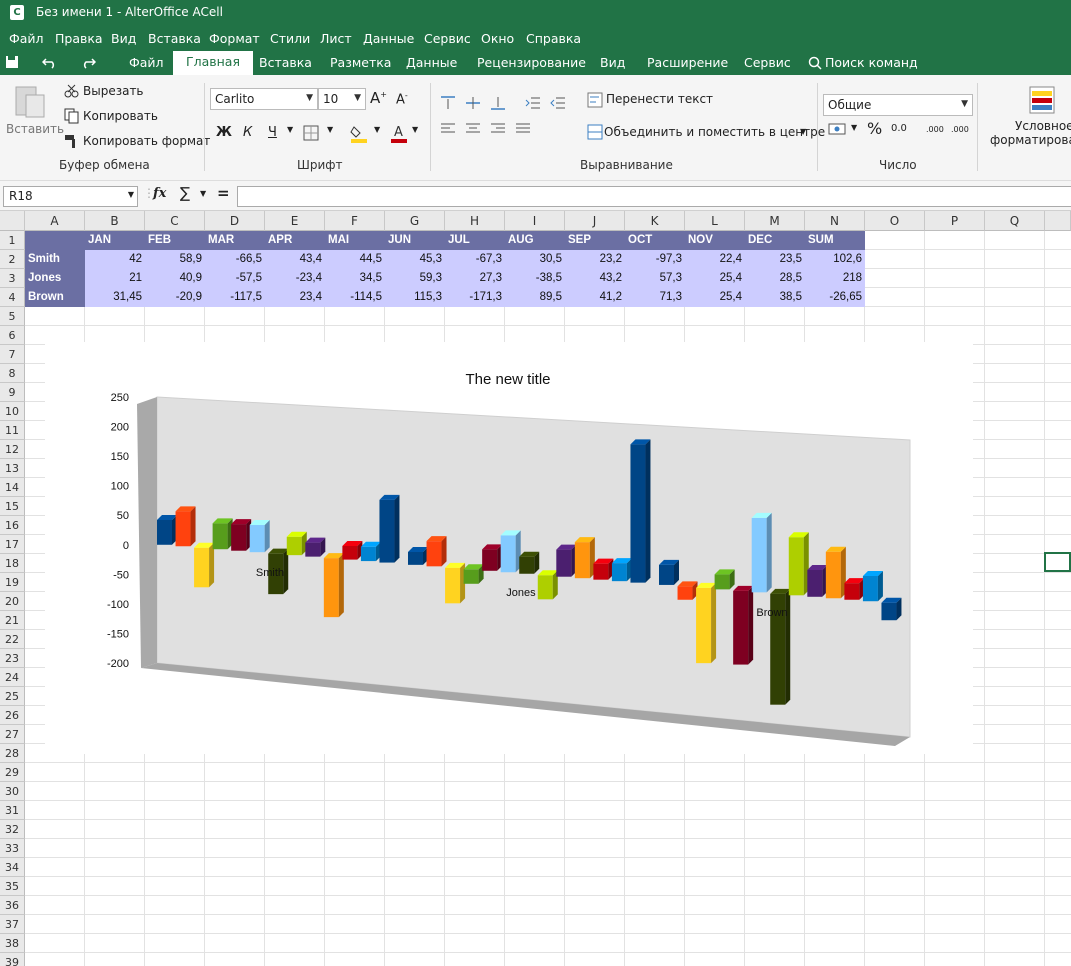  I want to click on row-header-11: 11, so click(12, 430).